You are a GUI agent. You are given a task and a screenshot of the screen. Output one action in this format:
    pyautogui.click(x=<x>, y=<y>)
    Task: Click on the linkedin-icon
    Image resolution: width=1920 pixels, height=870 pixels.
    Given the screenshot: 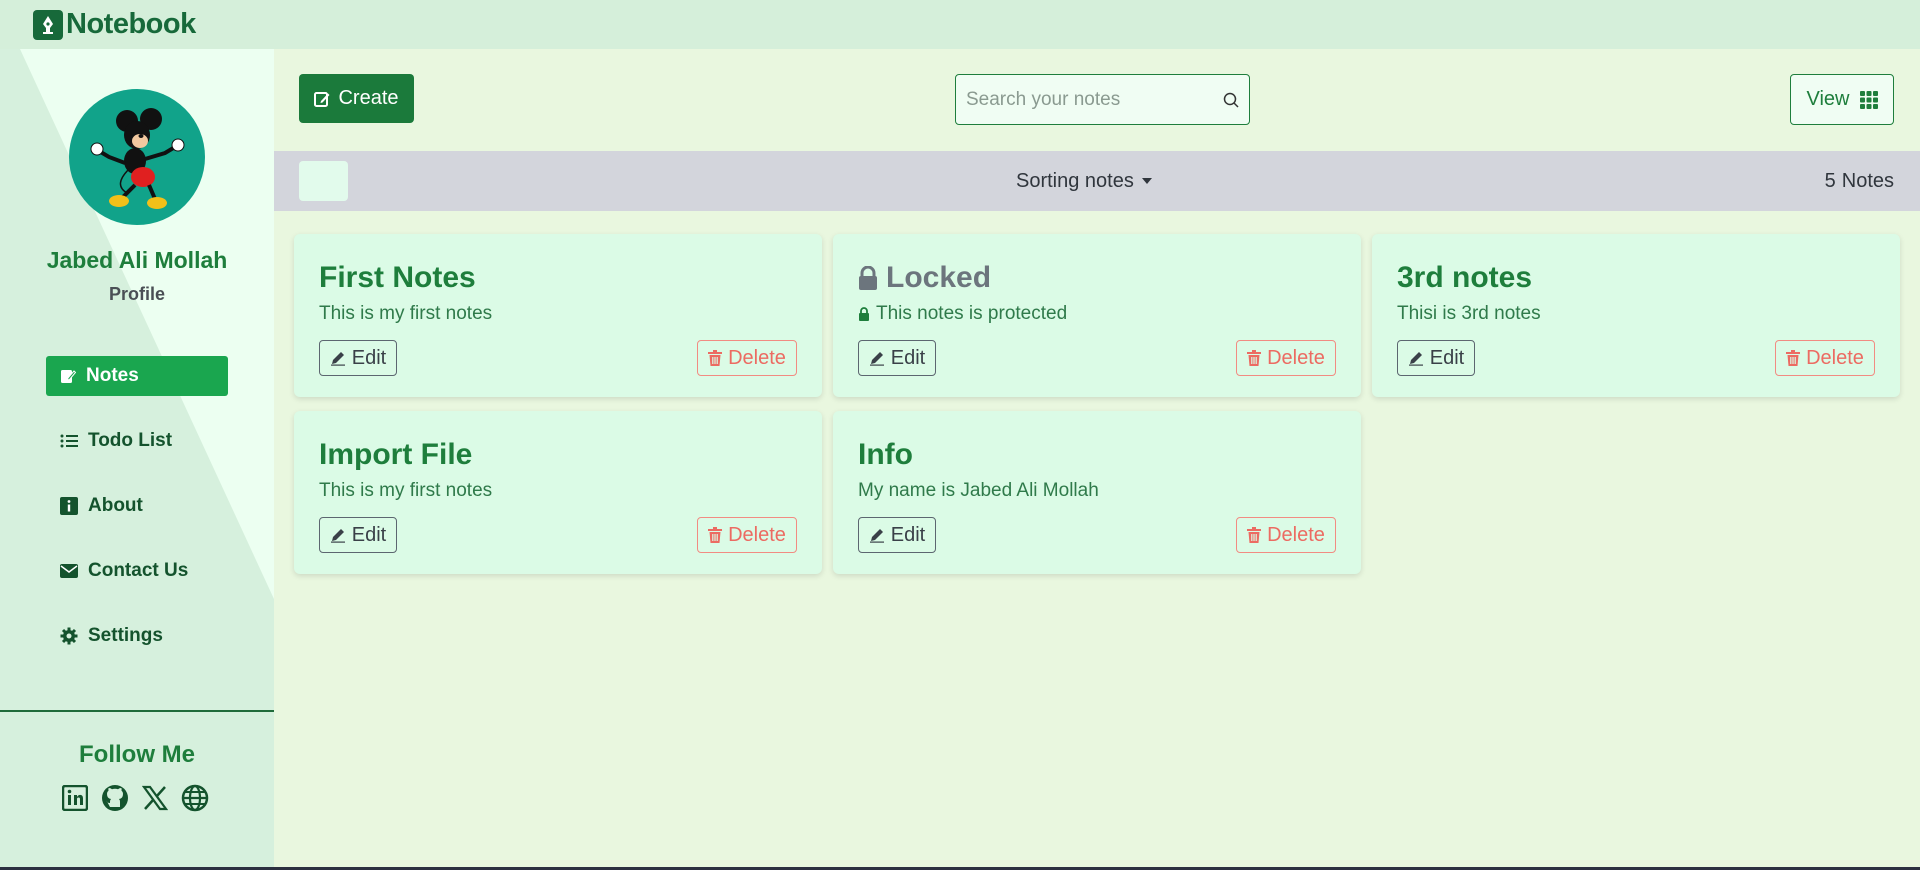 What is the action you would take?
    pyautogui.click(x=75, y=798)
    